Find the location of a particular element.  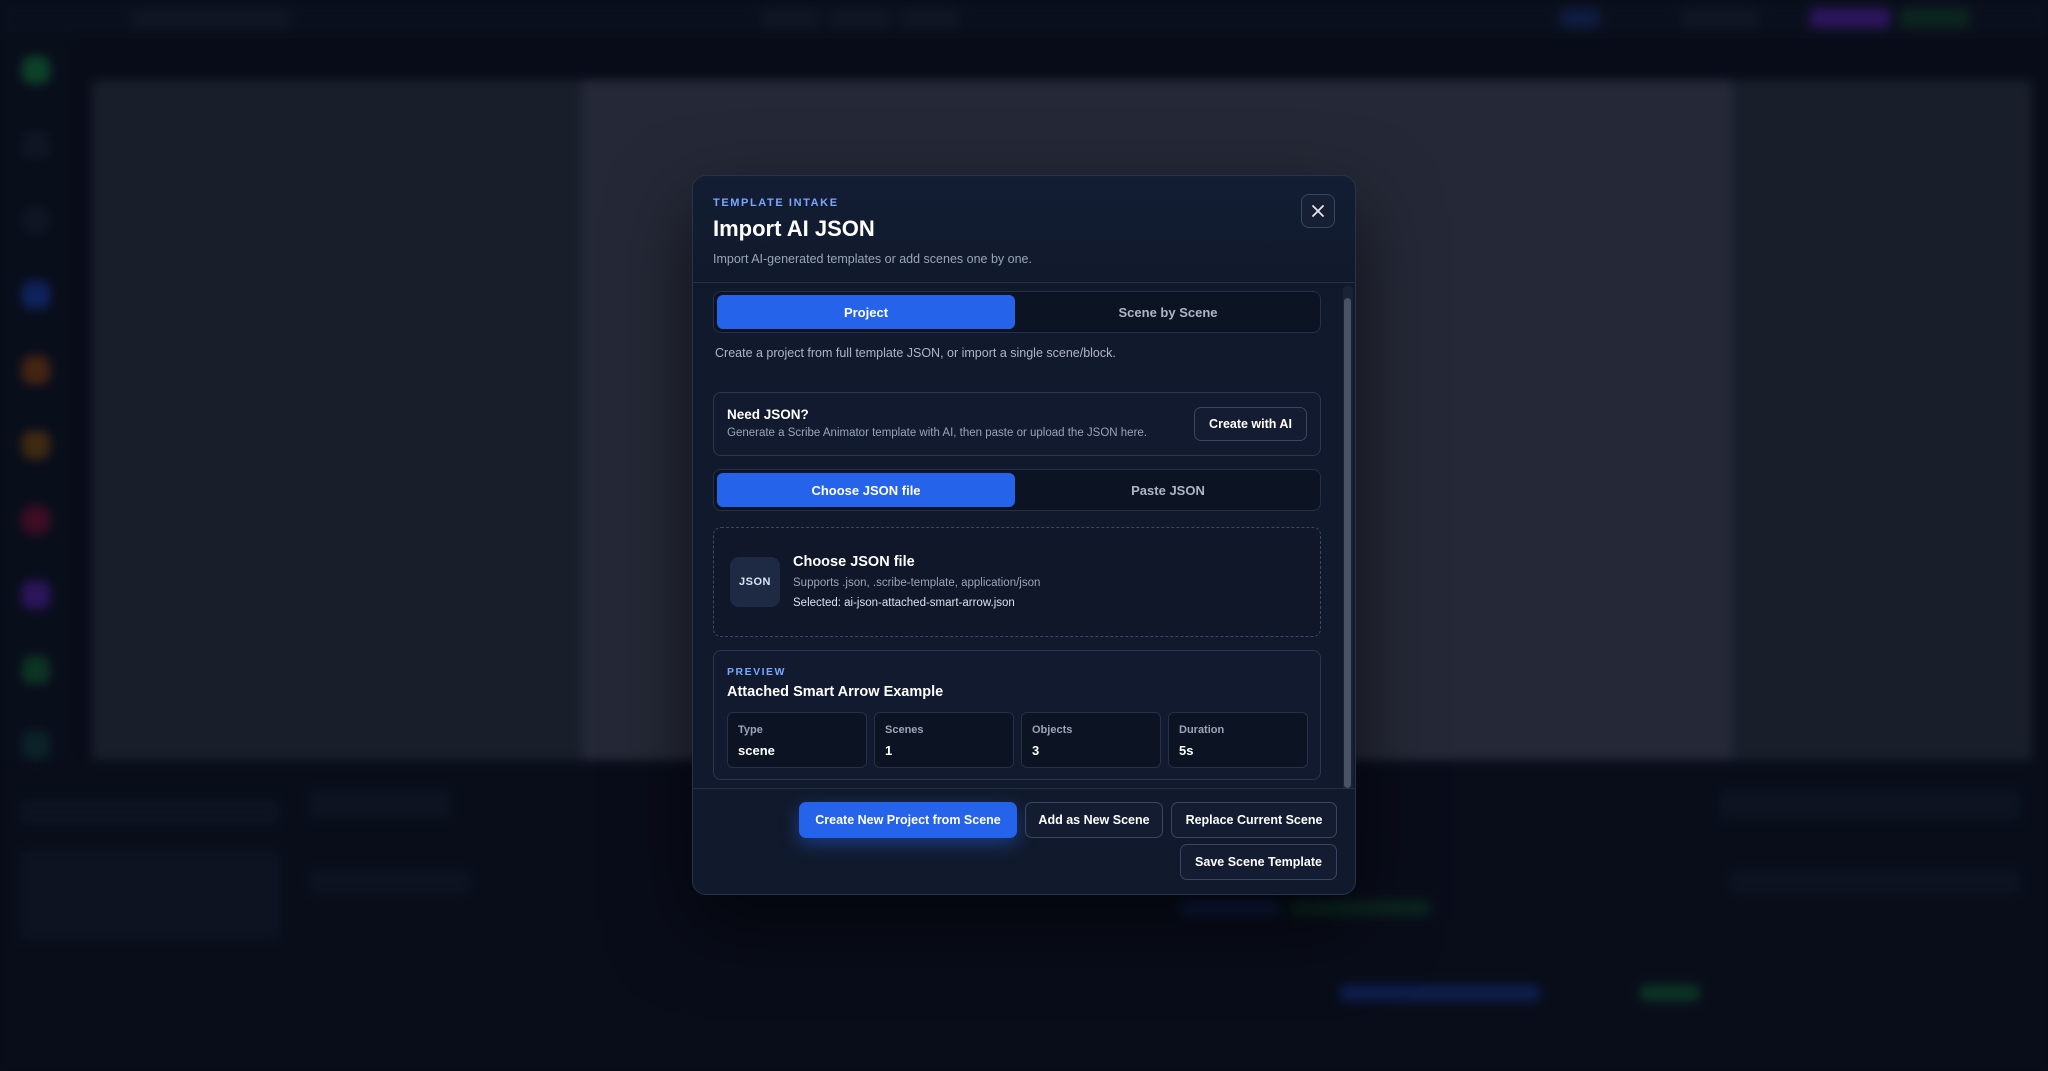

stat-label: Objects is located at coordinates (1052, 730).